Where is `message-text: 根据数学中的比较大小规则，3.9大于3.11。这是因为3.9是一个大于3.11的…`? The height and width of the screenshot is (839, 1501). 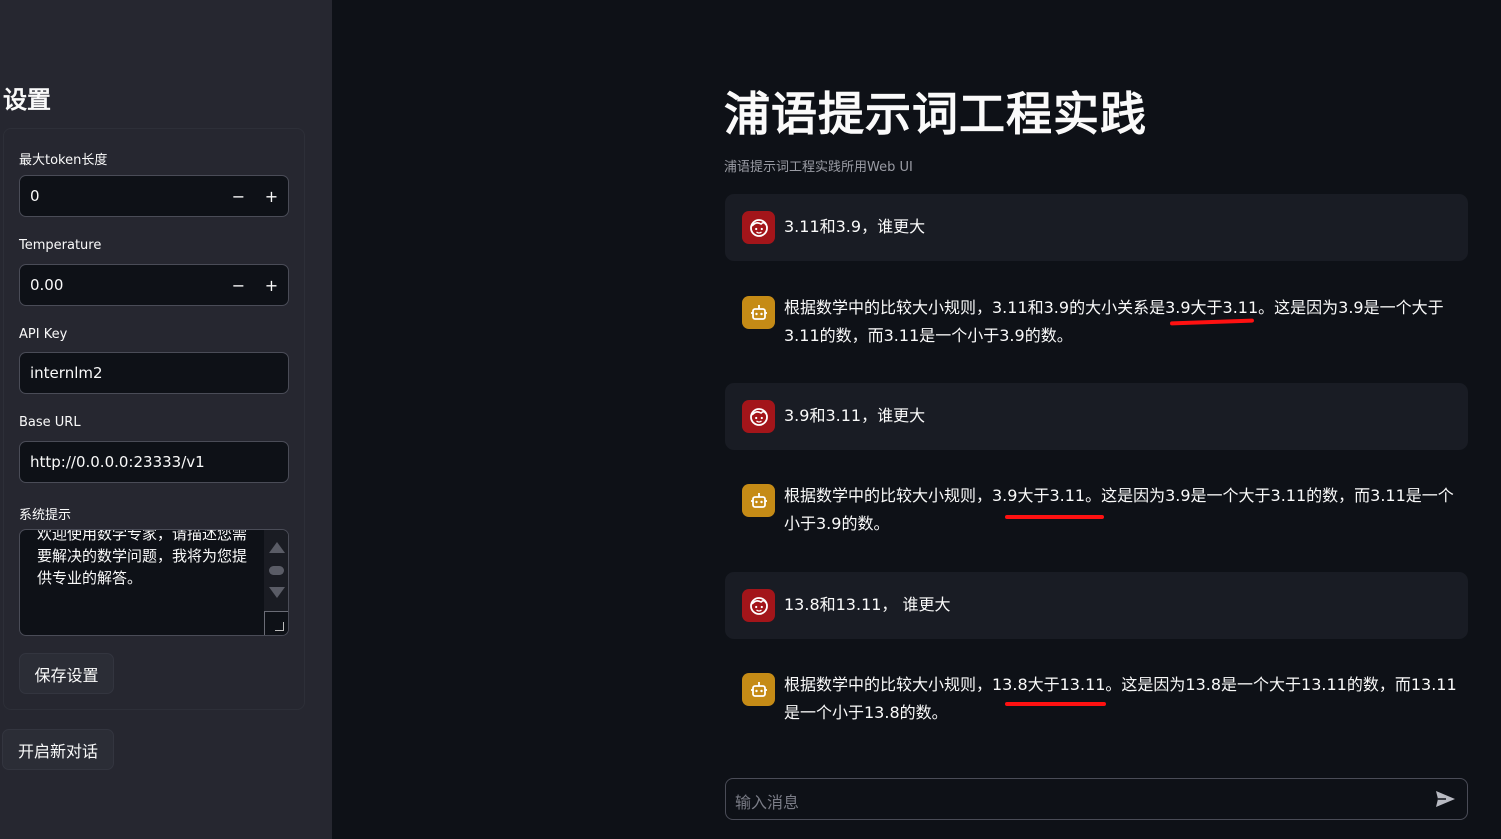
message-text: 根据数学中的比较大小规则，3.9大于3.11。这是因为3.9是一个大于3.11的… is located at coordinates (1119, 509).